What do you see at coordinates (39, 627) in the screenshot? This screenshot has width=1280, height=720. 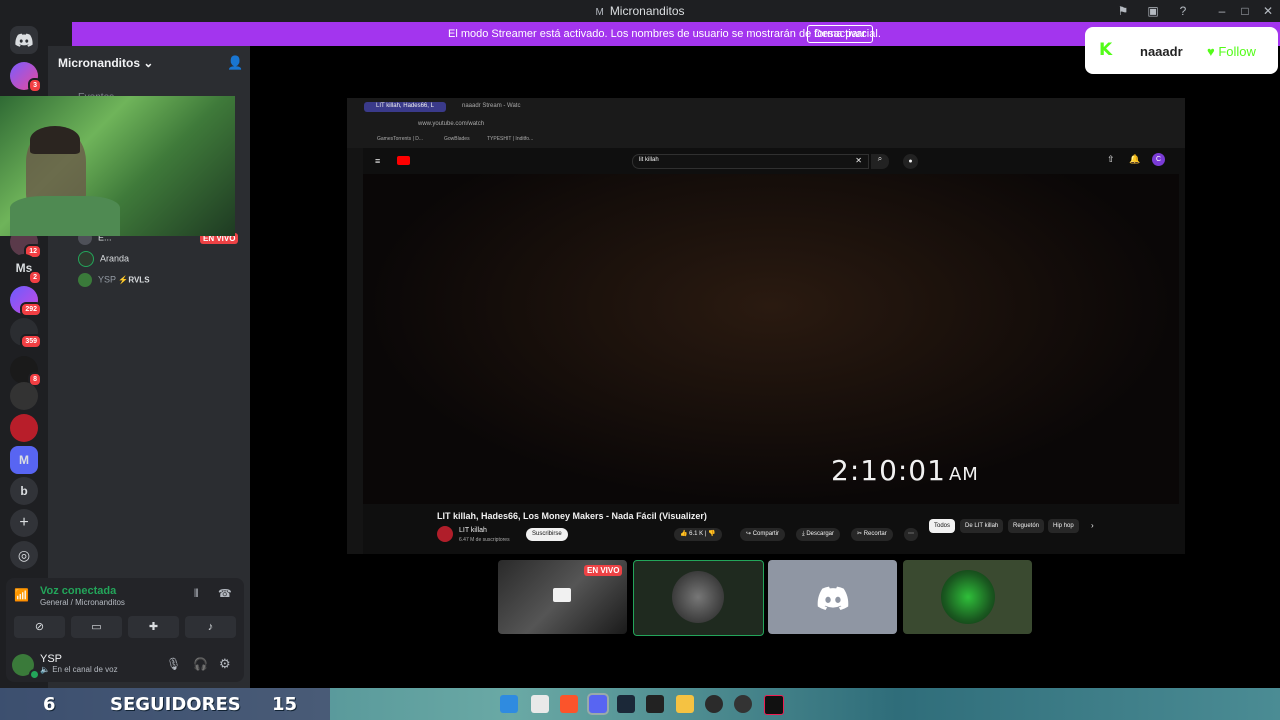 I see `camera-off-button: ⊘` at bounding box center [39, 627].